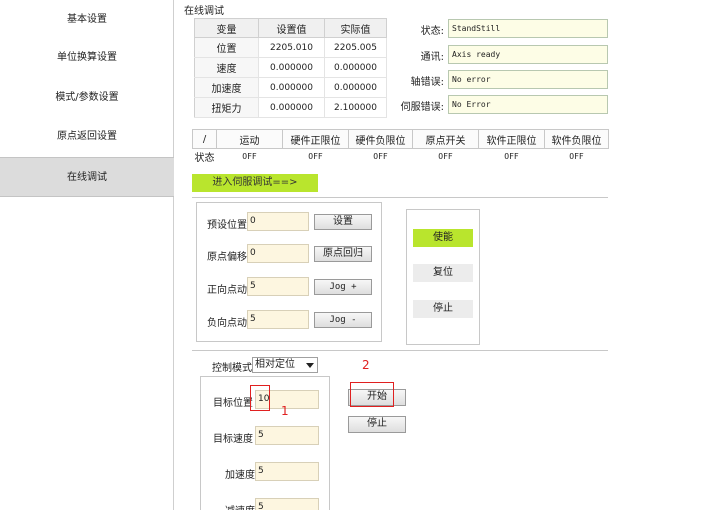 This screenshot has height=510, width=720. Describe the element at coordinates (528, 54) in the screenshot. I see `comm-field: Axis ready` at that location.